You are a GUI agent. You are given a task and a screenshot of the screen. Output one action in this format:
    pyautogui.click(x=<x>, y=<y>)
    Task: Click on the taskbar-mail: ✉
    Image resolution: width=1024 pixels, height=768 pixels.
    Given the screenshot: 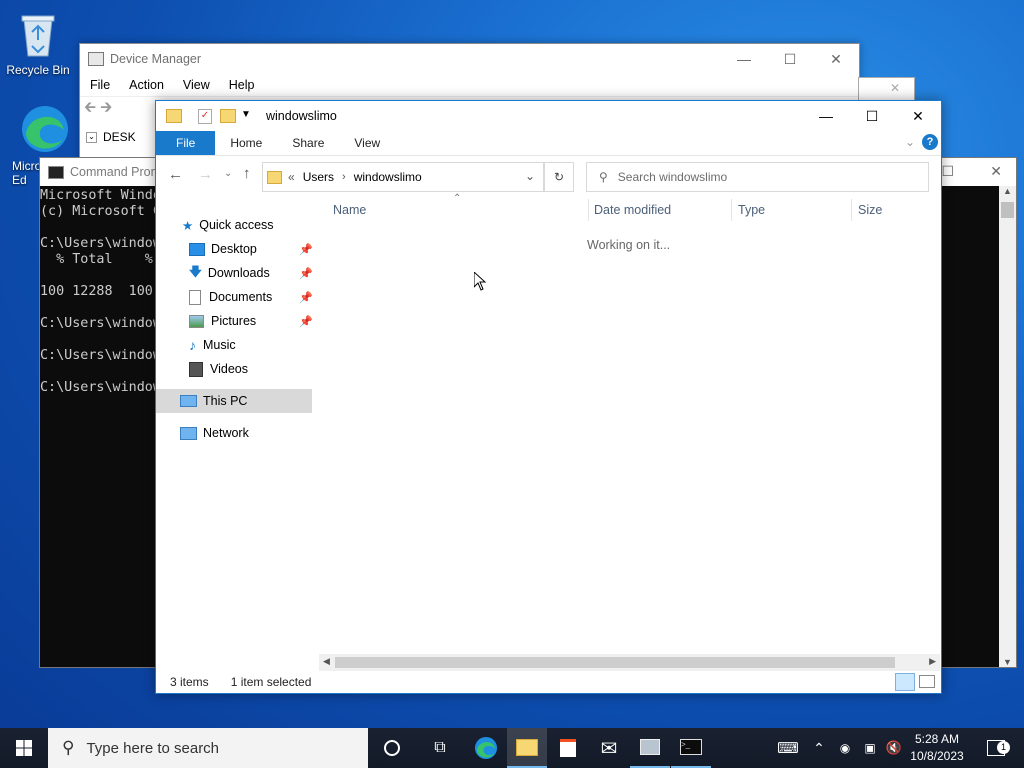 What is the action you would take?
    pyautogui.click(x=609, y=748)
    